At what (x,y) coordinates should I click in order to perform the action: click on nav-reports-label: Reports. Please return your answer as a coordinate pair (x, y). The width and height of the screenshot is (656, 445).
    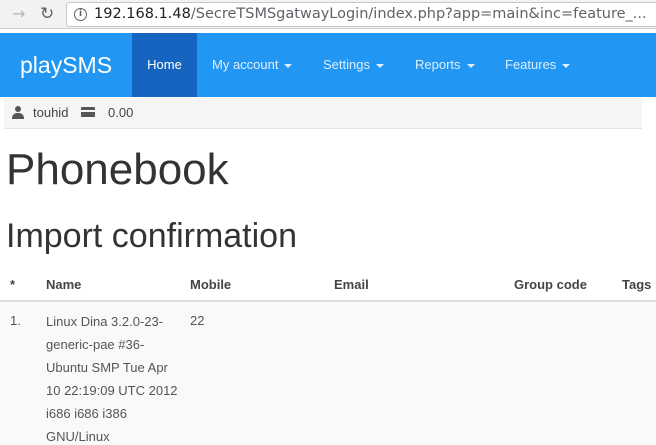
    Looking at the image, I should click on (438, 64).